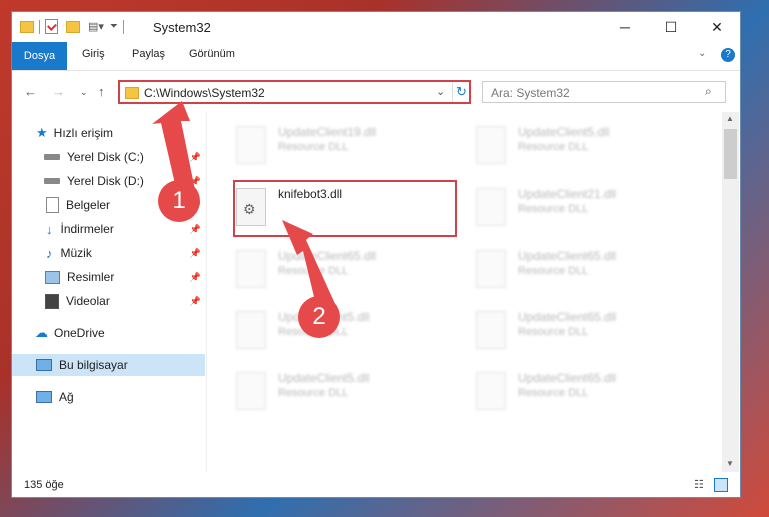 This screenshot has height=517, width=769. I want to click on step-badge-1: 1, so click(179, 201).